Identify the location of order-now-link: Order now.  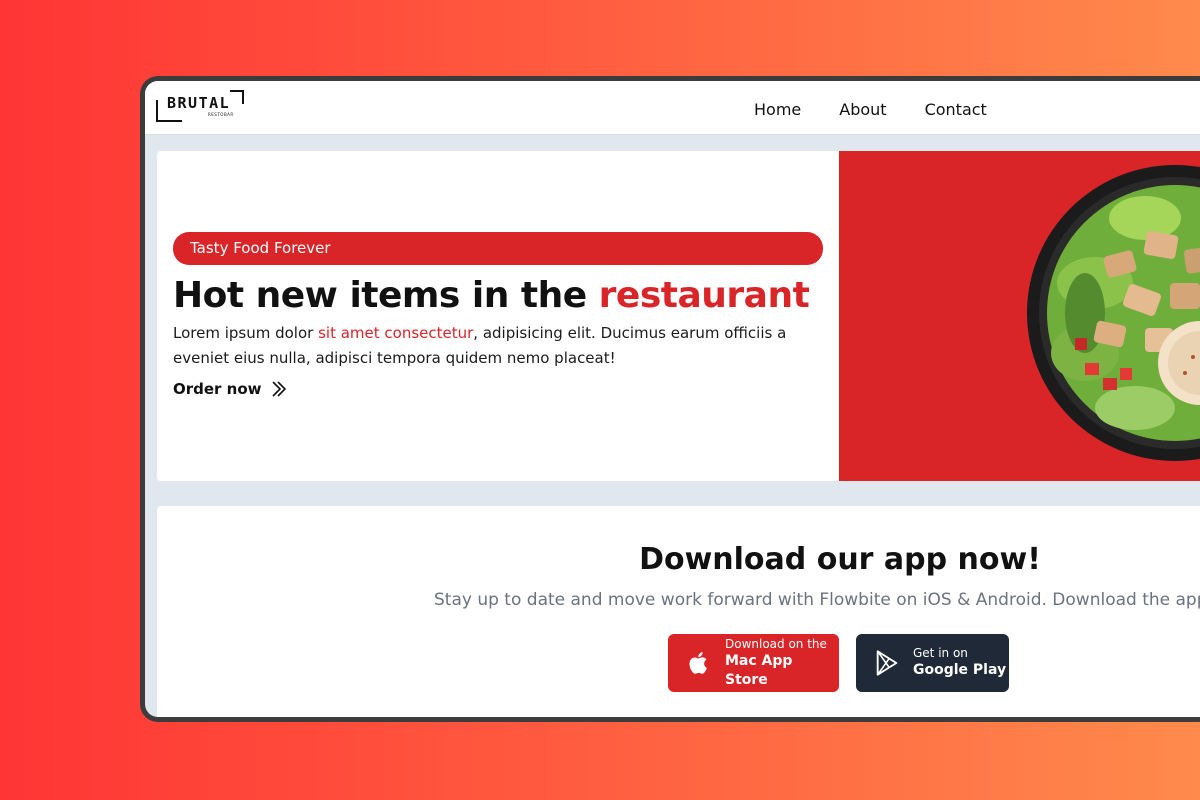
(230, 389).